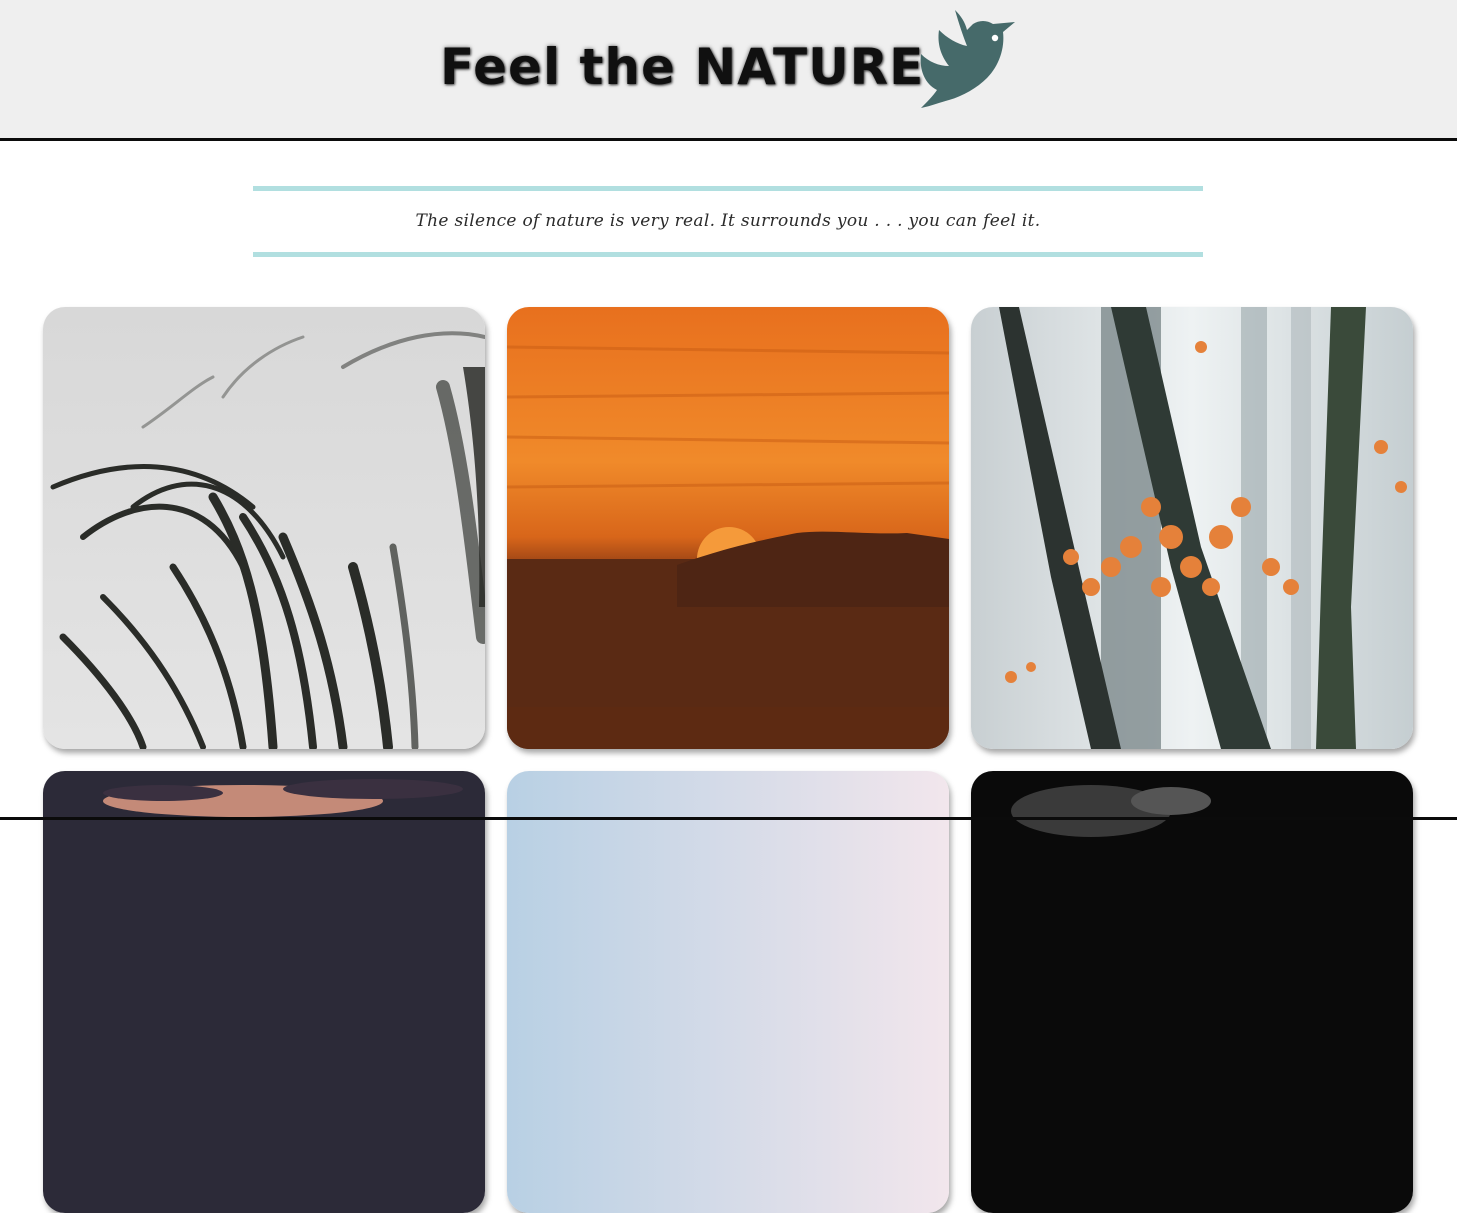 This screenshot has height=1213, width=1457. Describe the element at coordinates (1192, 992) in the screenshot. I see `gallery-image-dark-clouds` at that location.